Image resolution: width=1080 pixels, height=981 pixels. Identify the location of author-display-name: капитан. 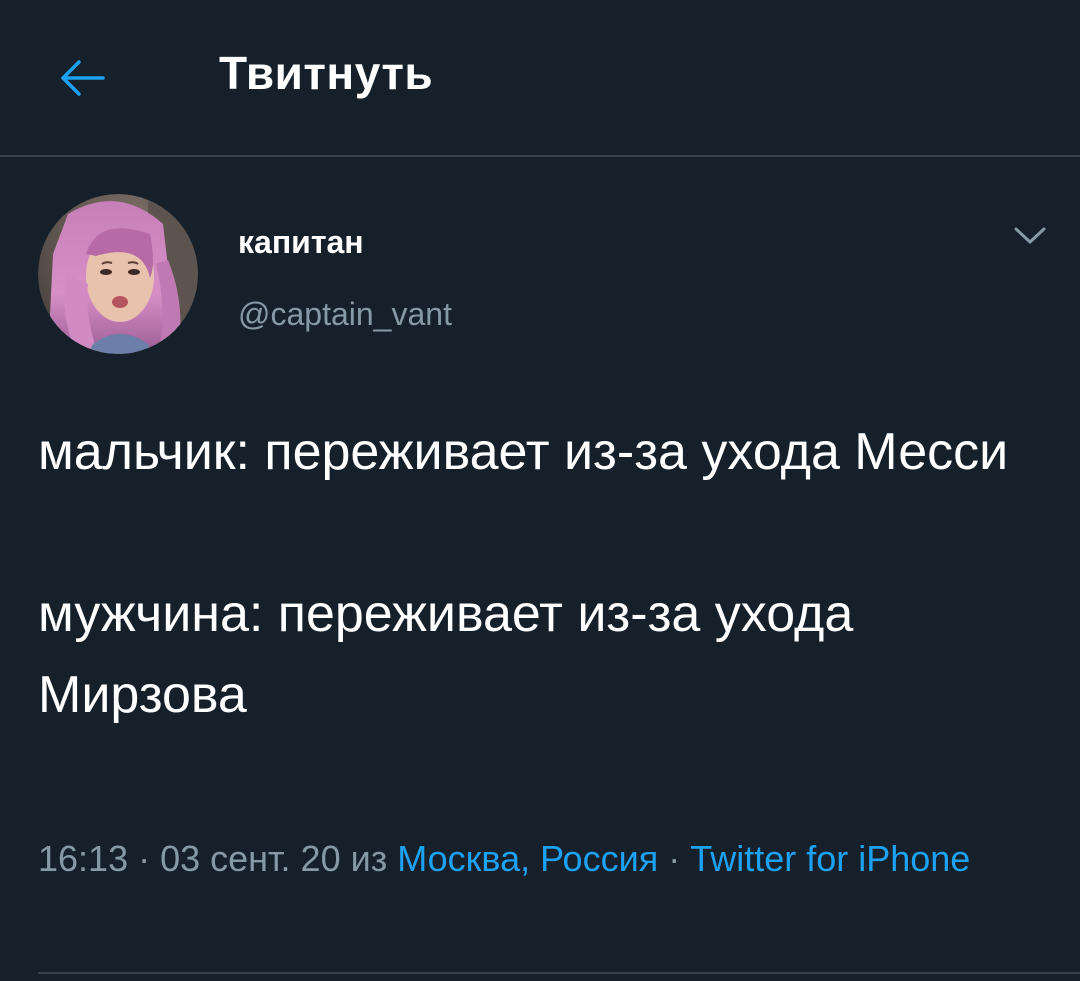
(301, 242).